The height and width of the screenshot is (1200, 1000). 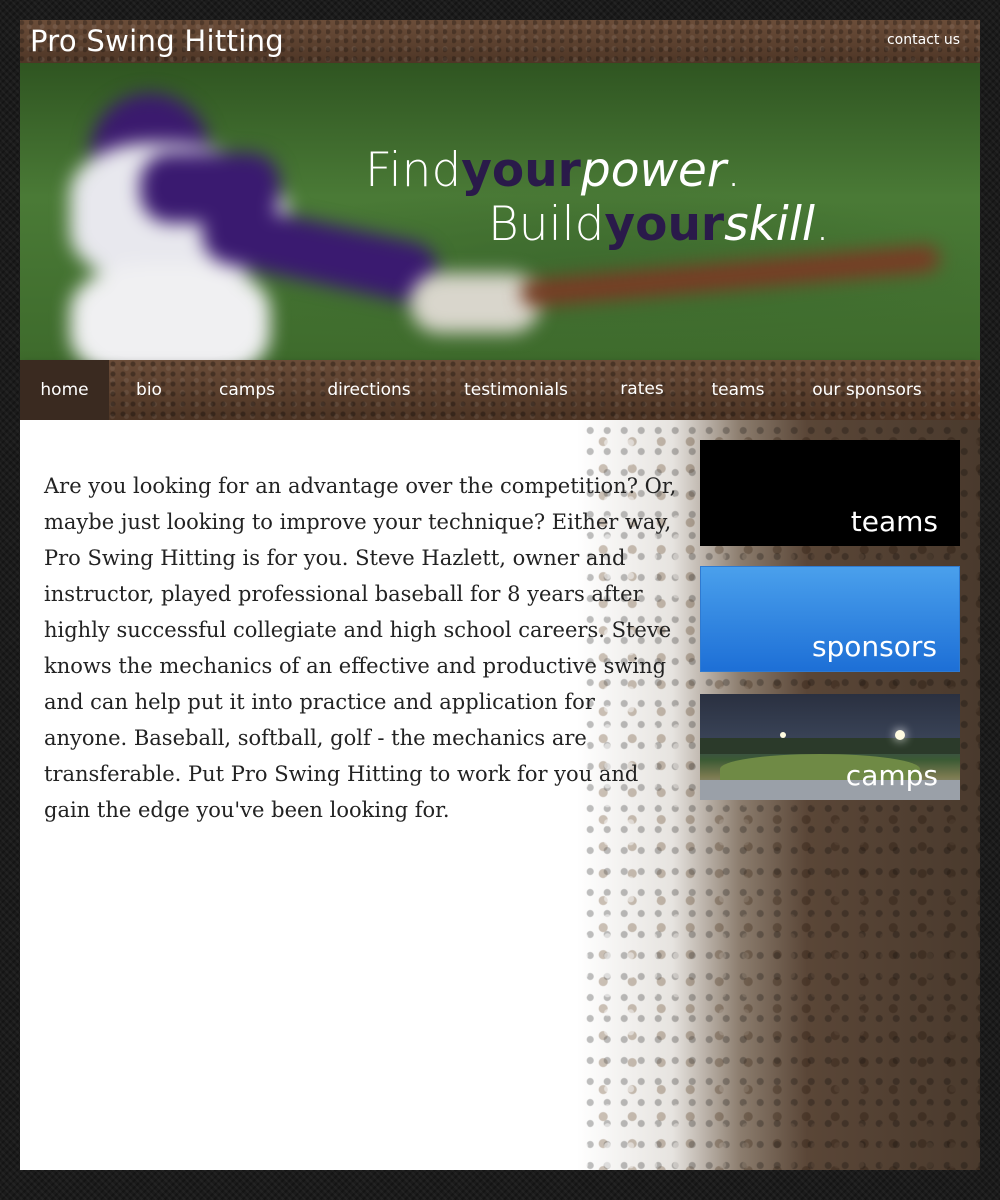 I want to click on nav-bio: bio, so click(x=149, y=390).